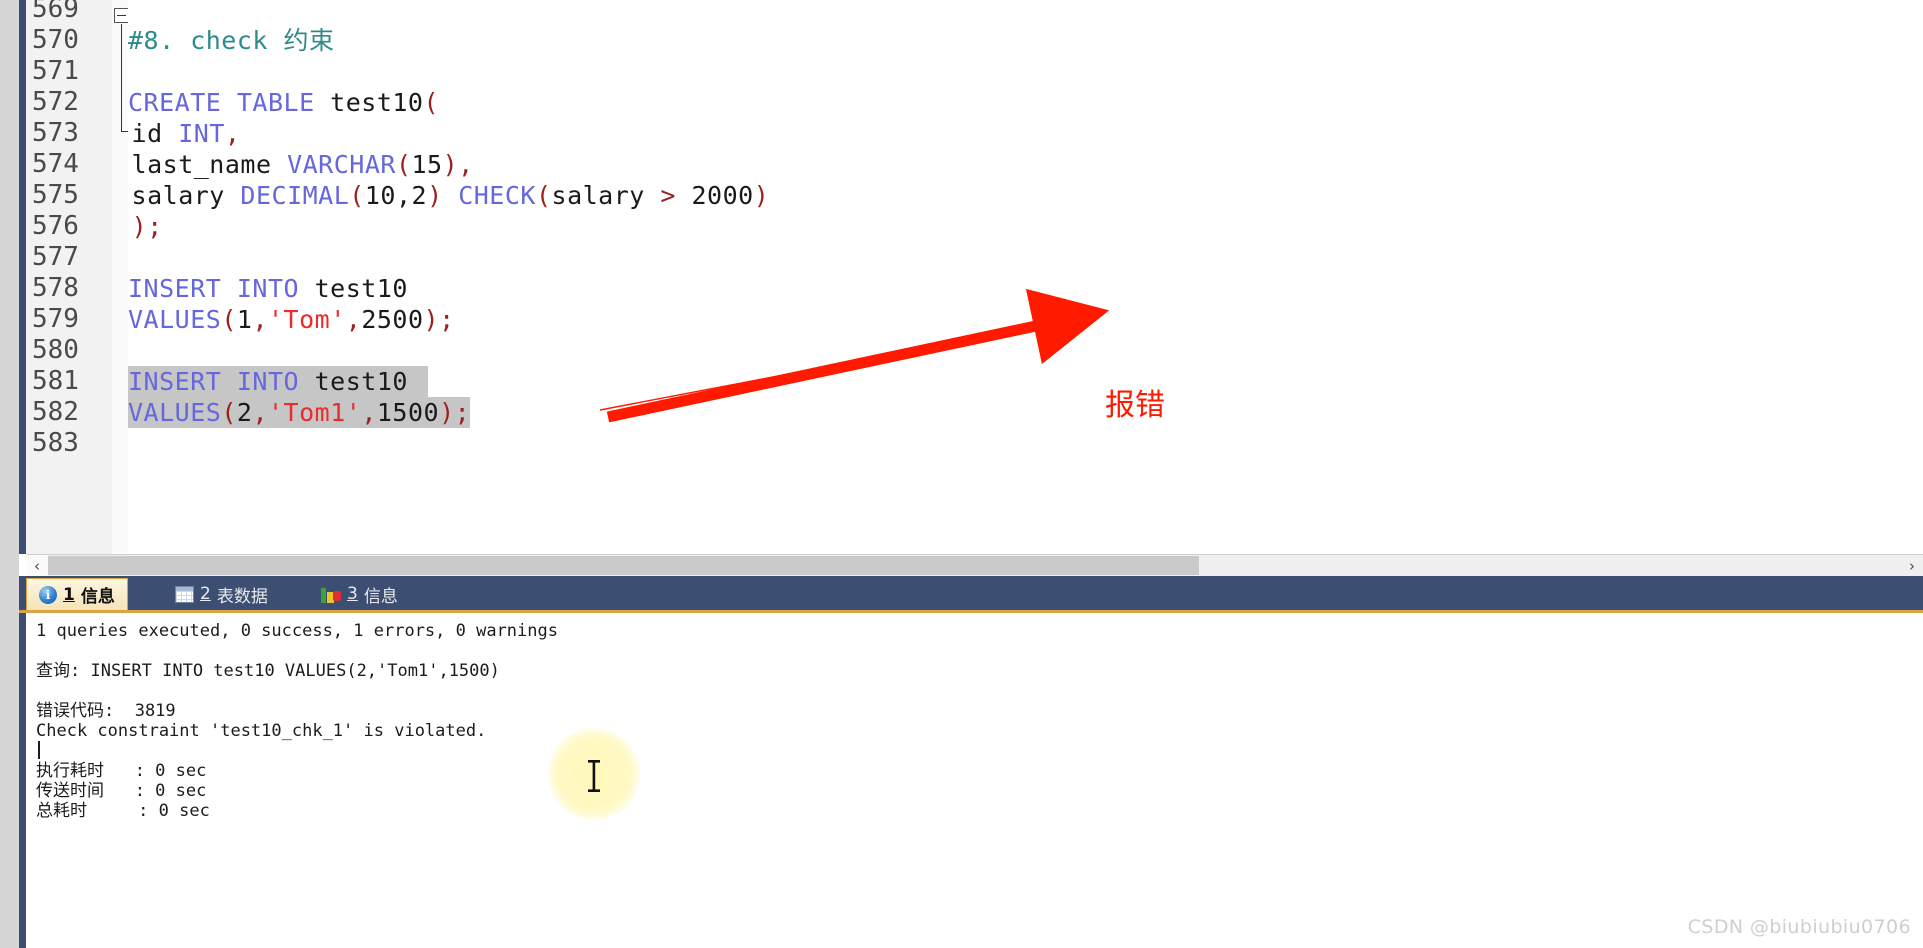  What do you see at coordinates (22, 277) in the screenshot?
I see `editor-accent-bar` at bounding box center [22, 277].